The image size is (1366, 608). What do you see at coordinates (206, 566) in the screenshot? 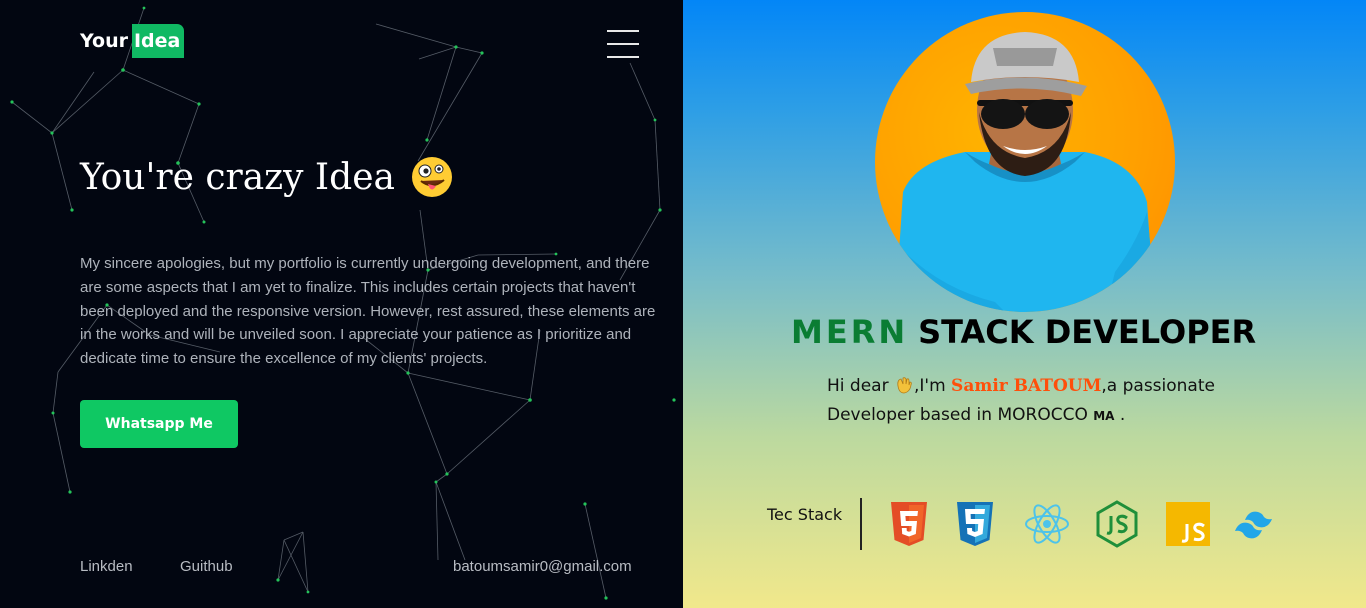
I see `github-link: Guithub` at bounding box center [206, 566].